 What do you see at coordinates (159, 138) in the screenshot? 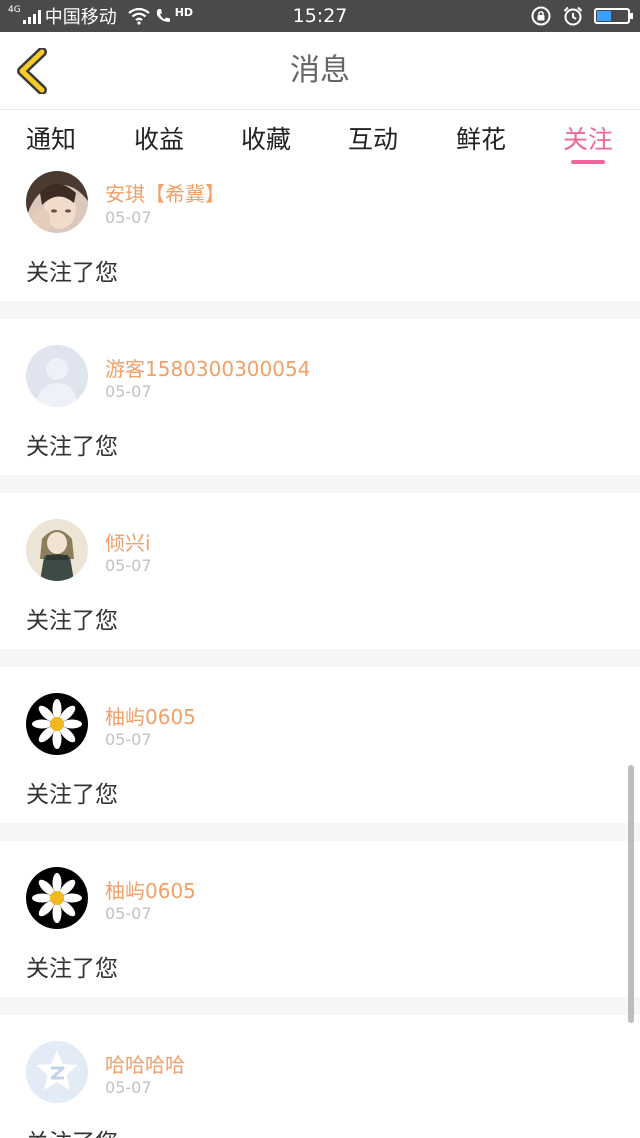
I see `tab-earnings: 收益` at bounding box center [159, 138].